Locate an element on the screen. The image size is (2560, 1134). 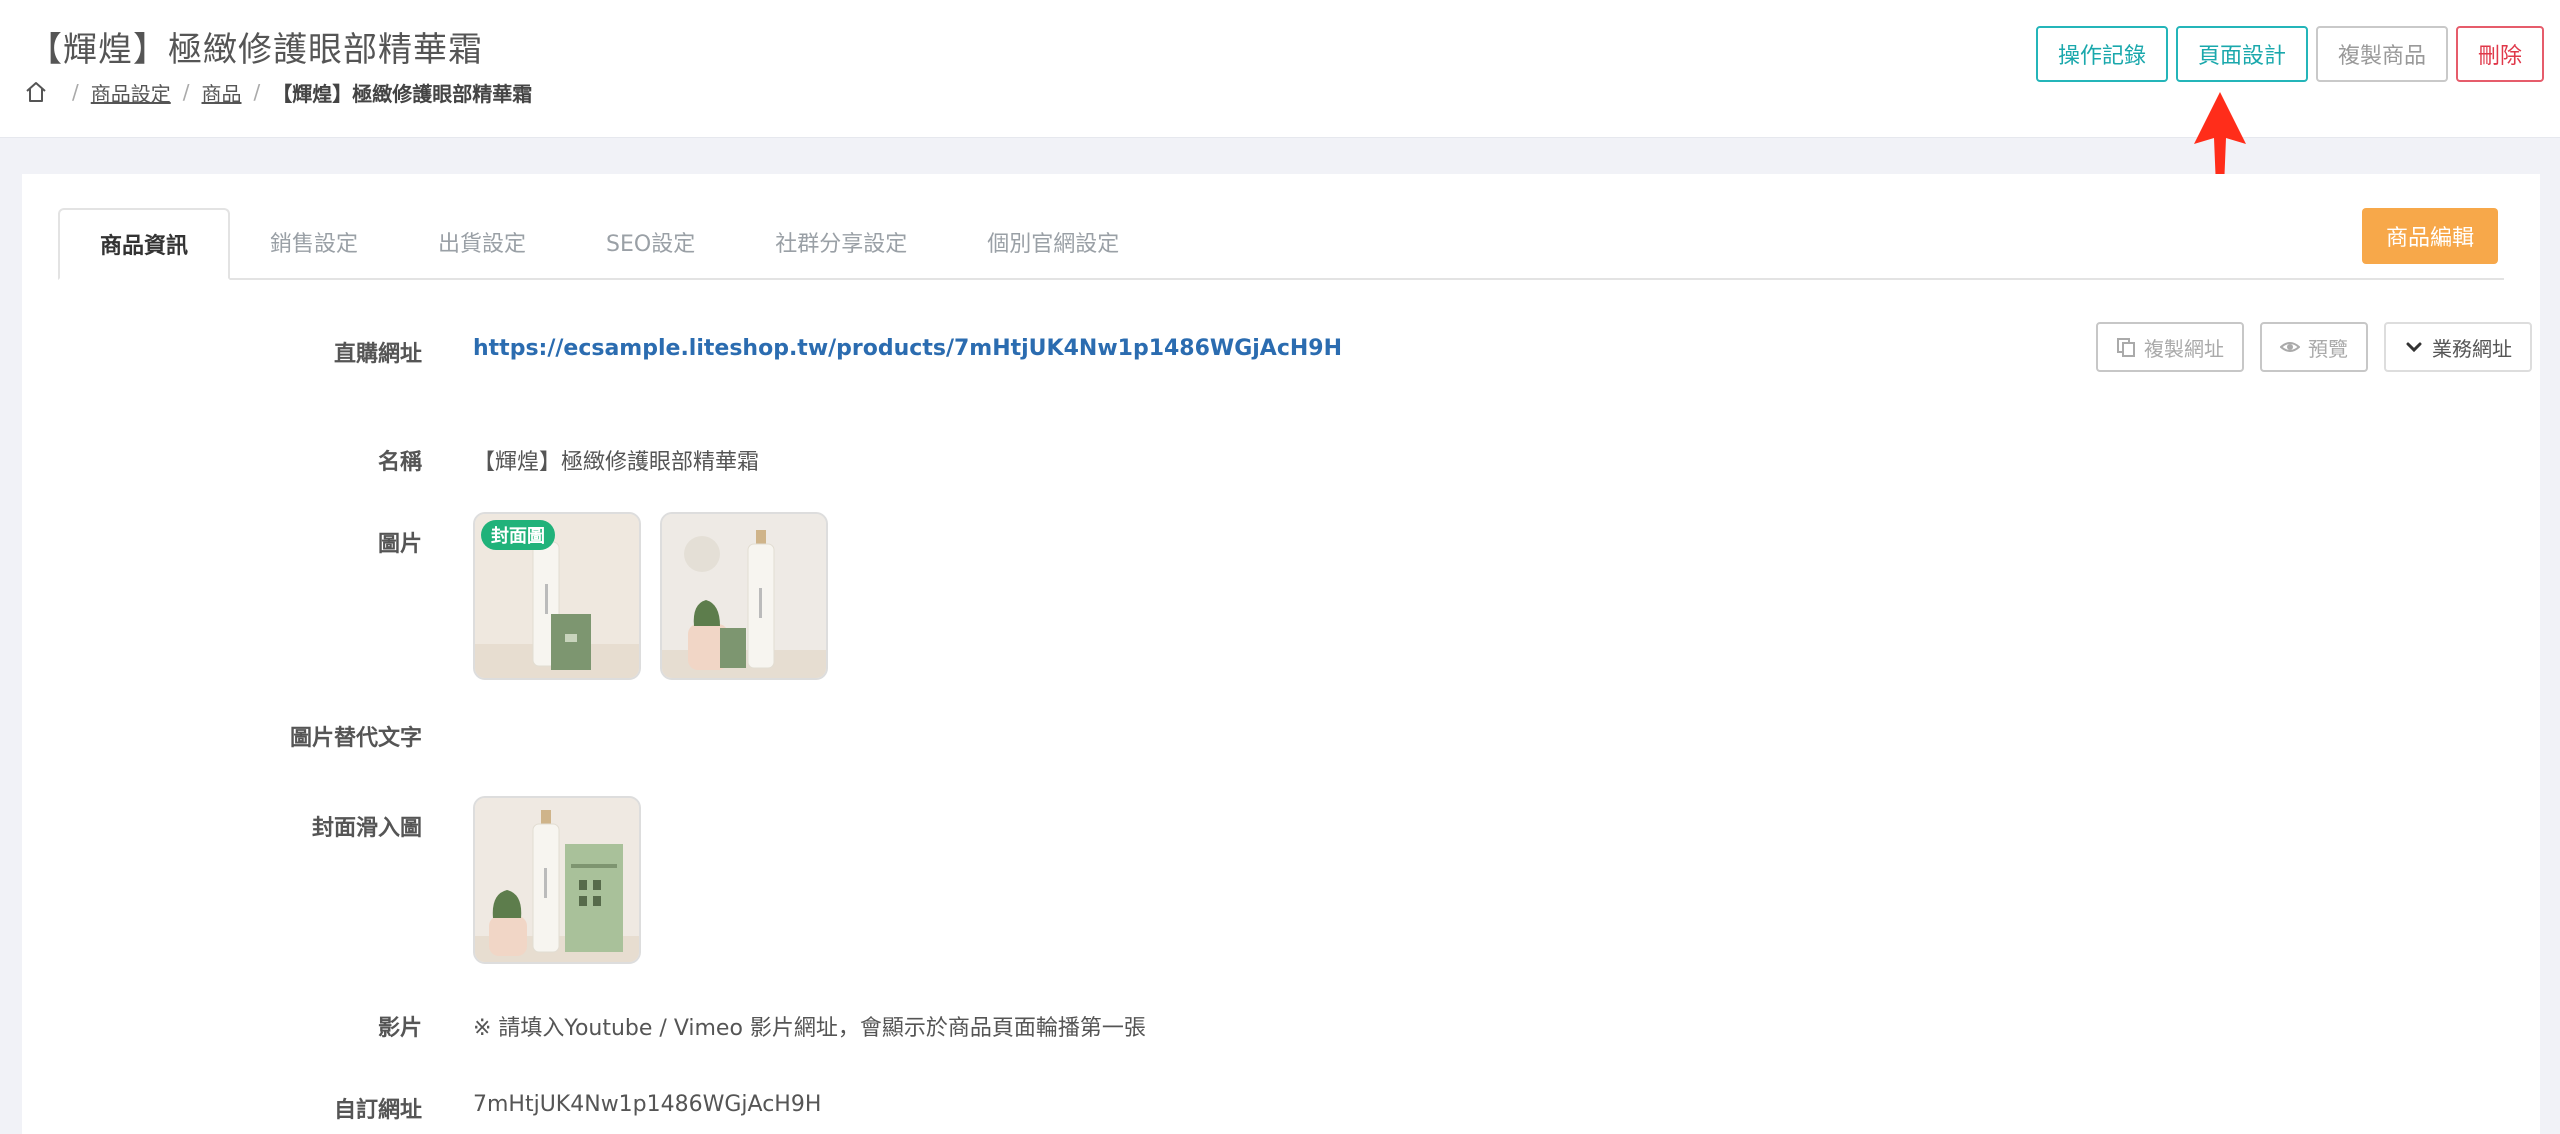
image-alt-label: 圖片替代文字 is located at coordinates (355, 738).